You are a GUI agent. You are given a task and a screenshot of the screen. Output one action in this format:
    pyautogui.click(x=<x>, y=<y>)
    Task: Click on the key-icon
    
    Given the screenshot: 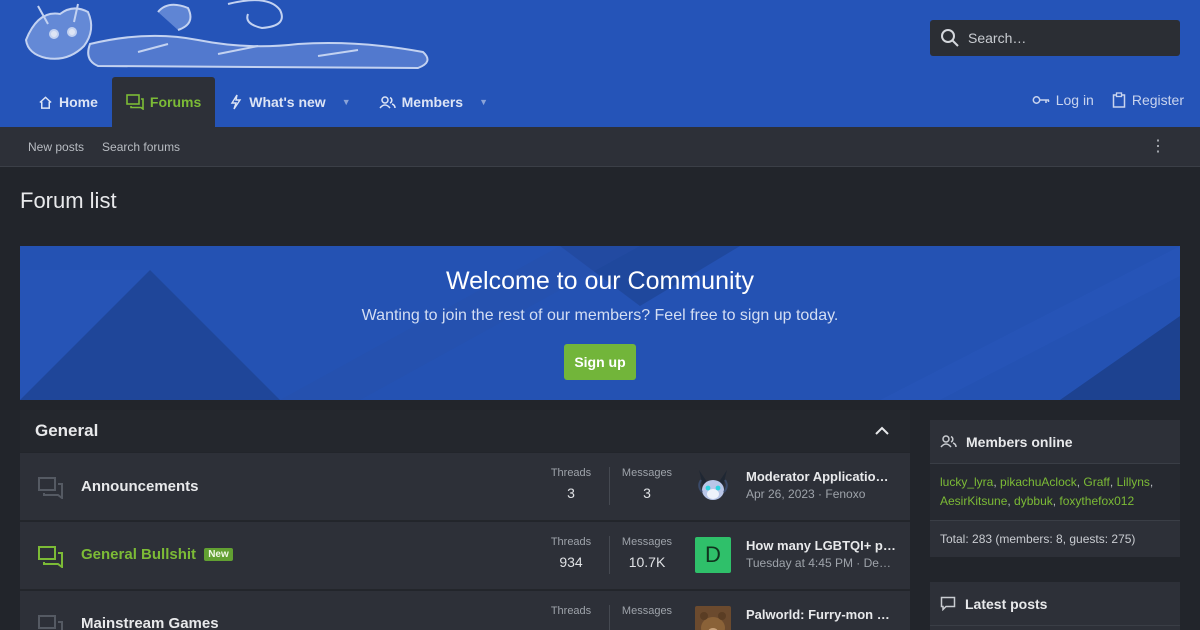 What is the action you would take?
    pyautogui.click(x=1040, y=100)
    